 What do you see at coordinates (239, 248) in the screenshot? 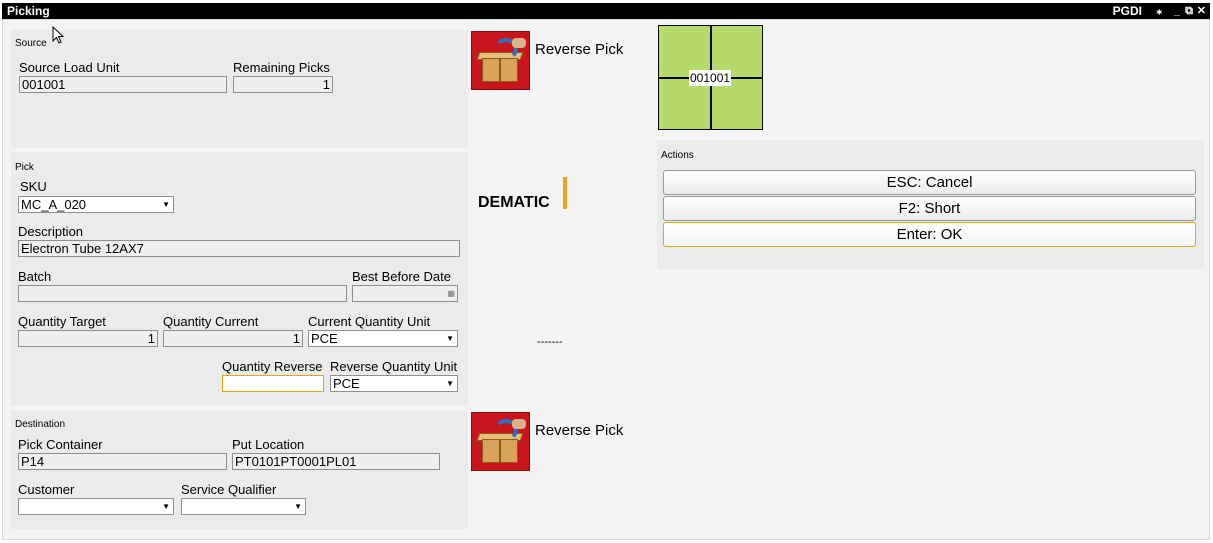
I see `description-field: Electron Tube 12AX7` at bounding box center [239, 248].